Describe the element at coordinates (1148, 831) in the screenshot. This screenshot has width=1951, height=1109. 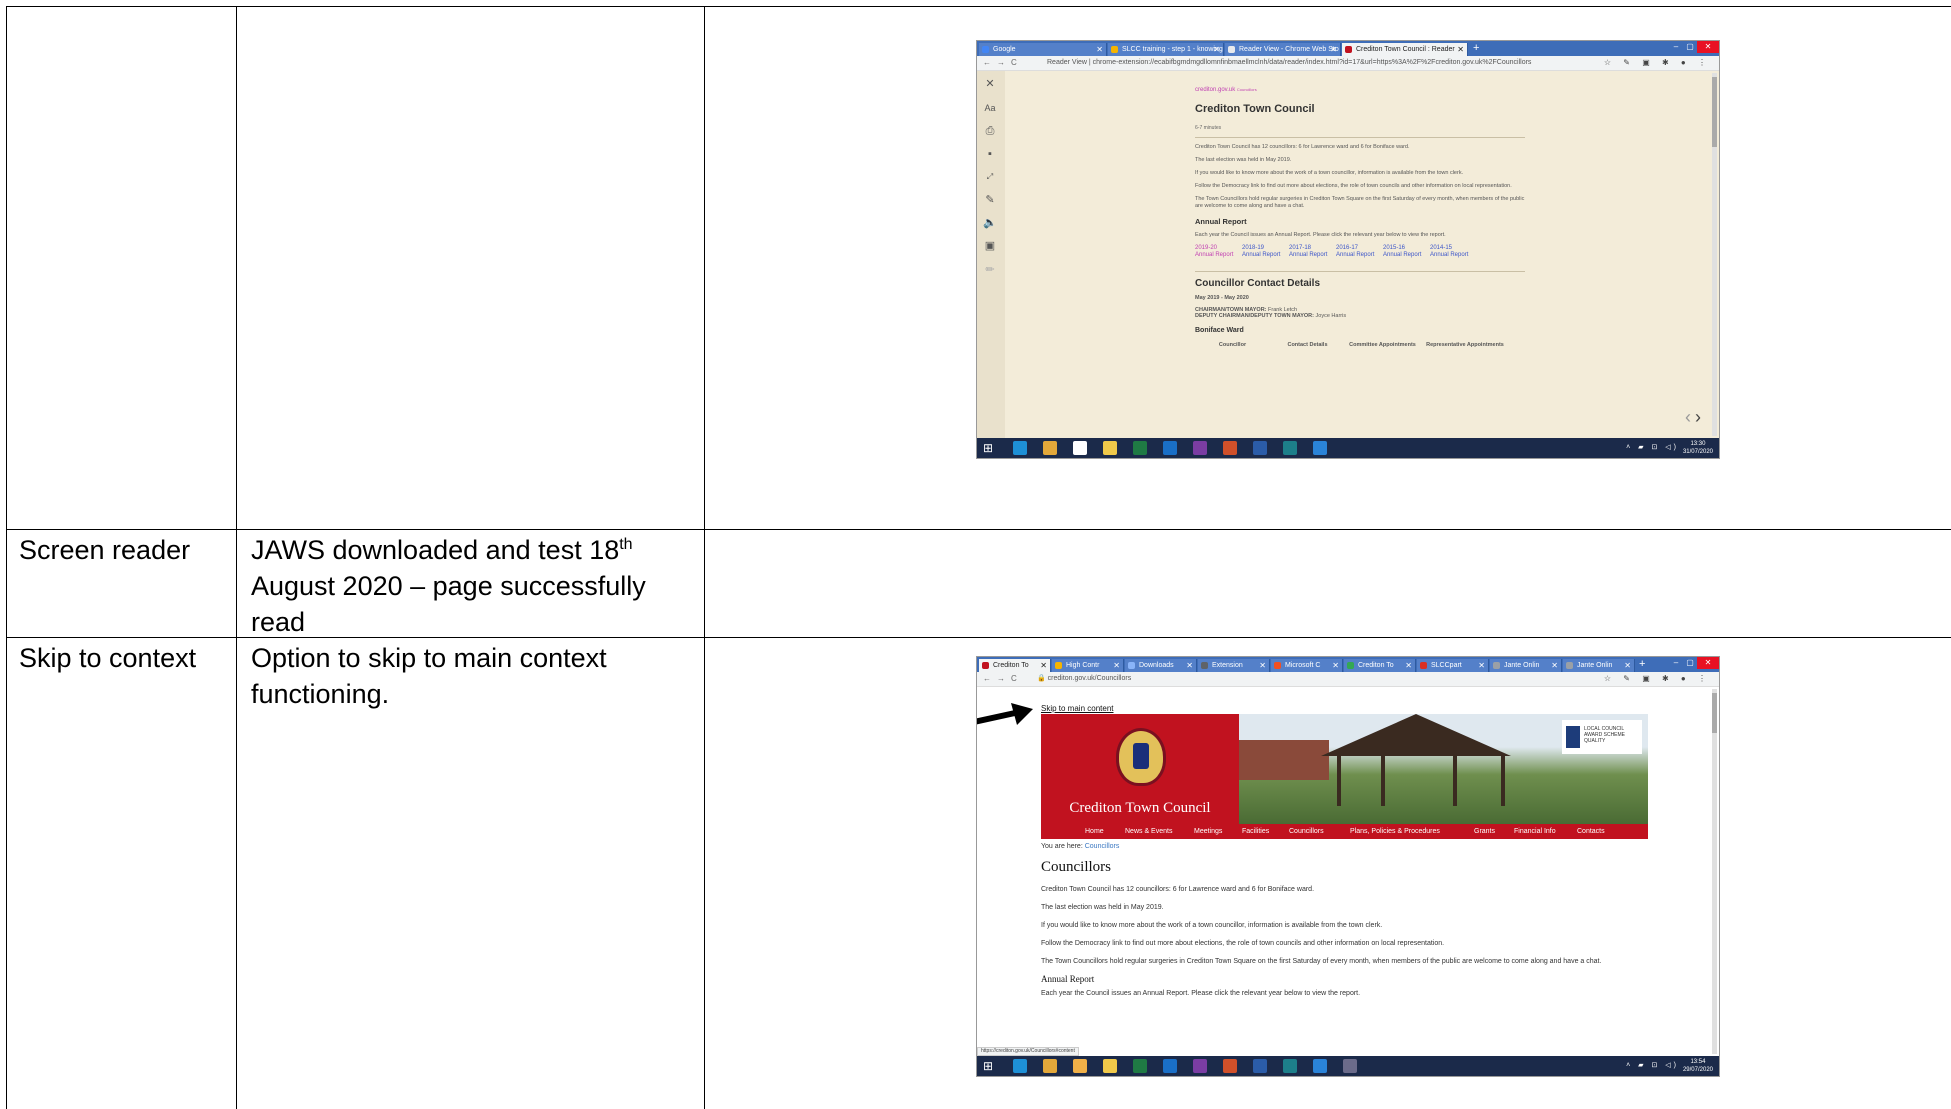
I see `nav-item-news: News & Events` at that location.